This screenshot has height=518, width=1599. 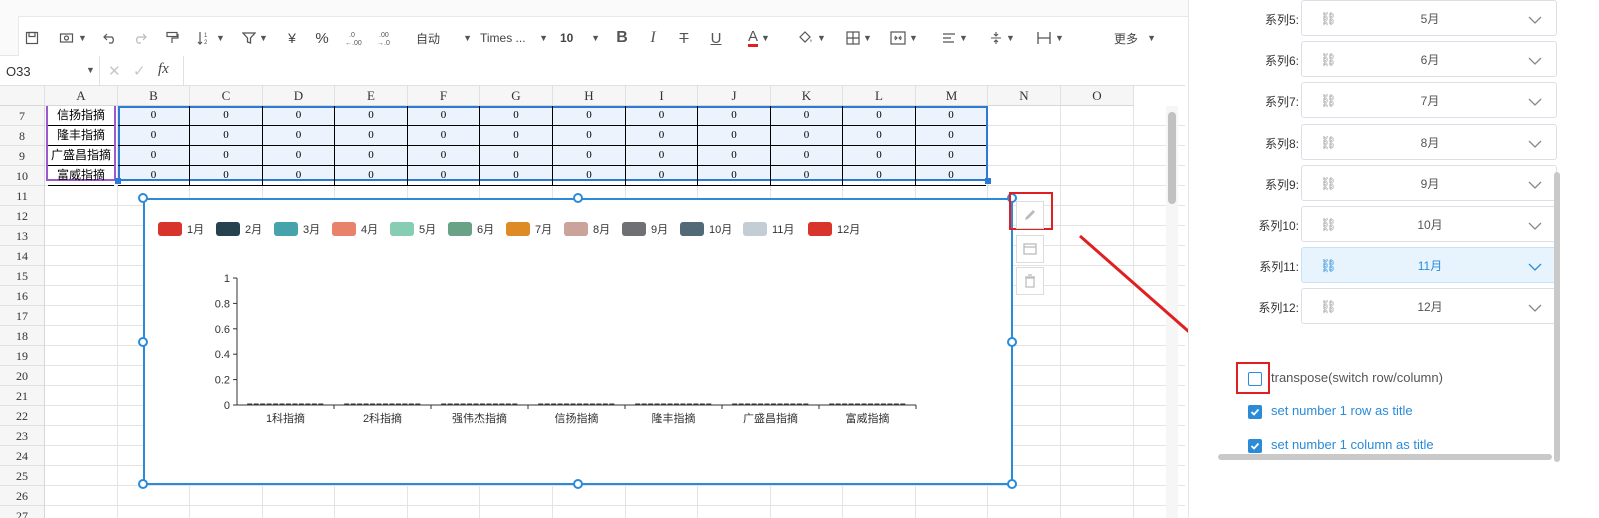 What do you see at coordinates (529, 229) in the screenshot?
I see `legend-item: 7月` at bounding box center [529, 229].